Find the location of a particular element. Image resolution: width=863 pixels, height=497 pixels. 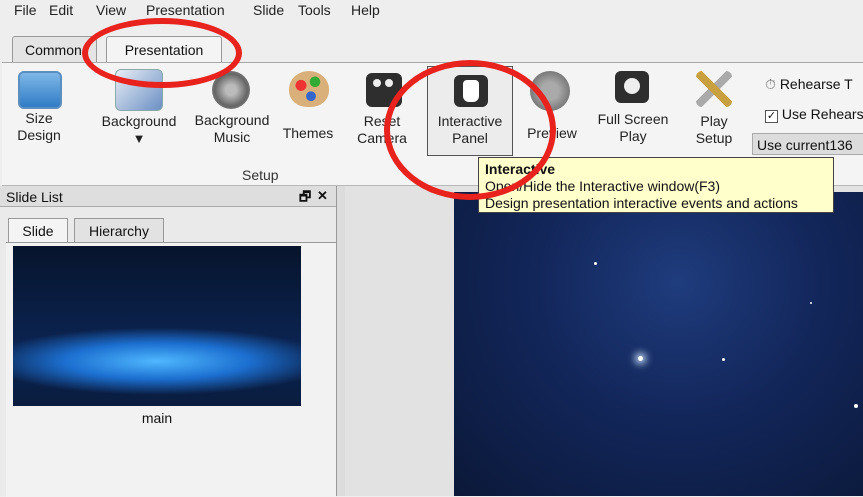

use-current-field: Use current136 is located at coordinates (807, 144).